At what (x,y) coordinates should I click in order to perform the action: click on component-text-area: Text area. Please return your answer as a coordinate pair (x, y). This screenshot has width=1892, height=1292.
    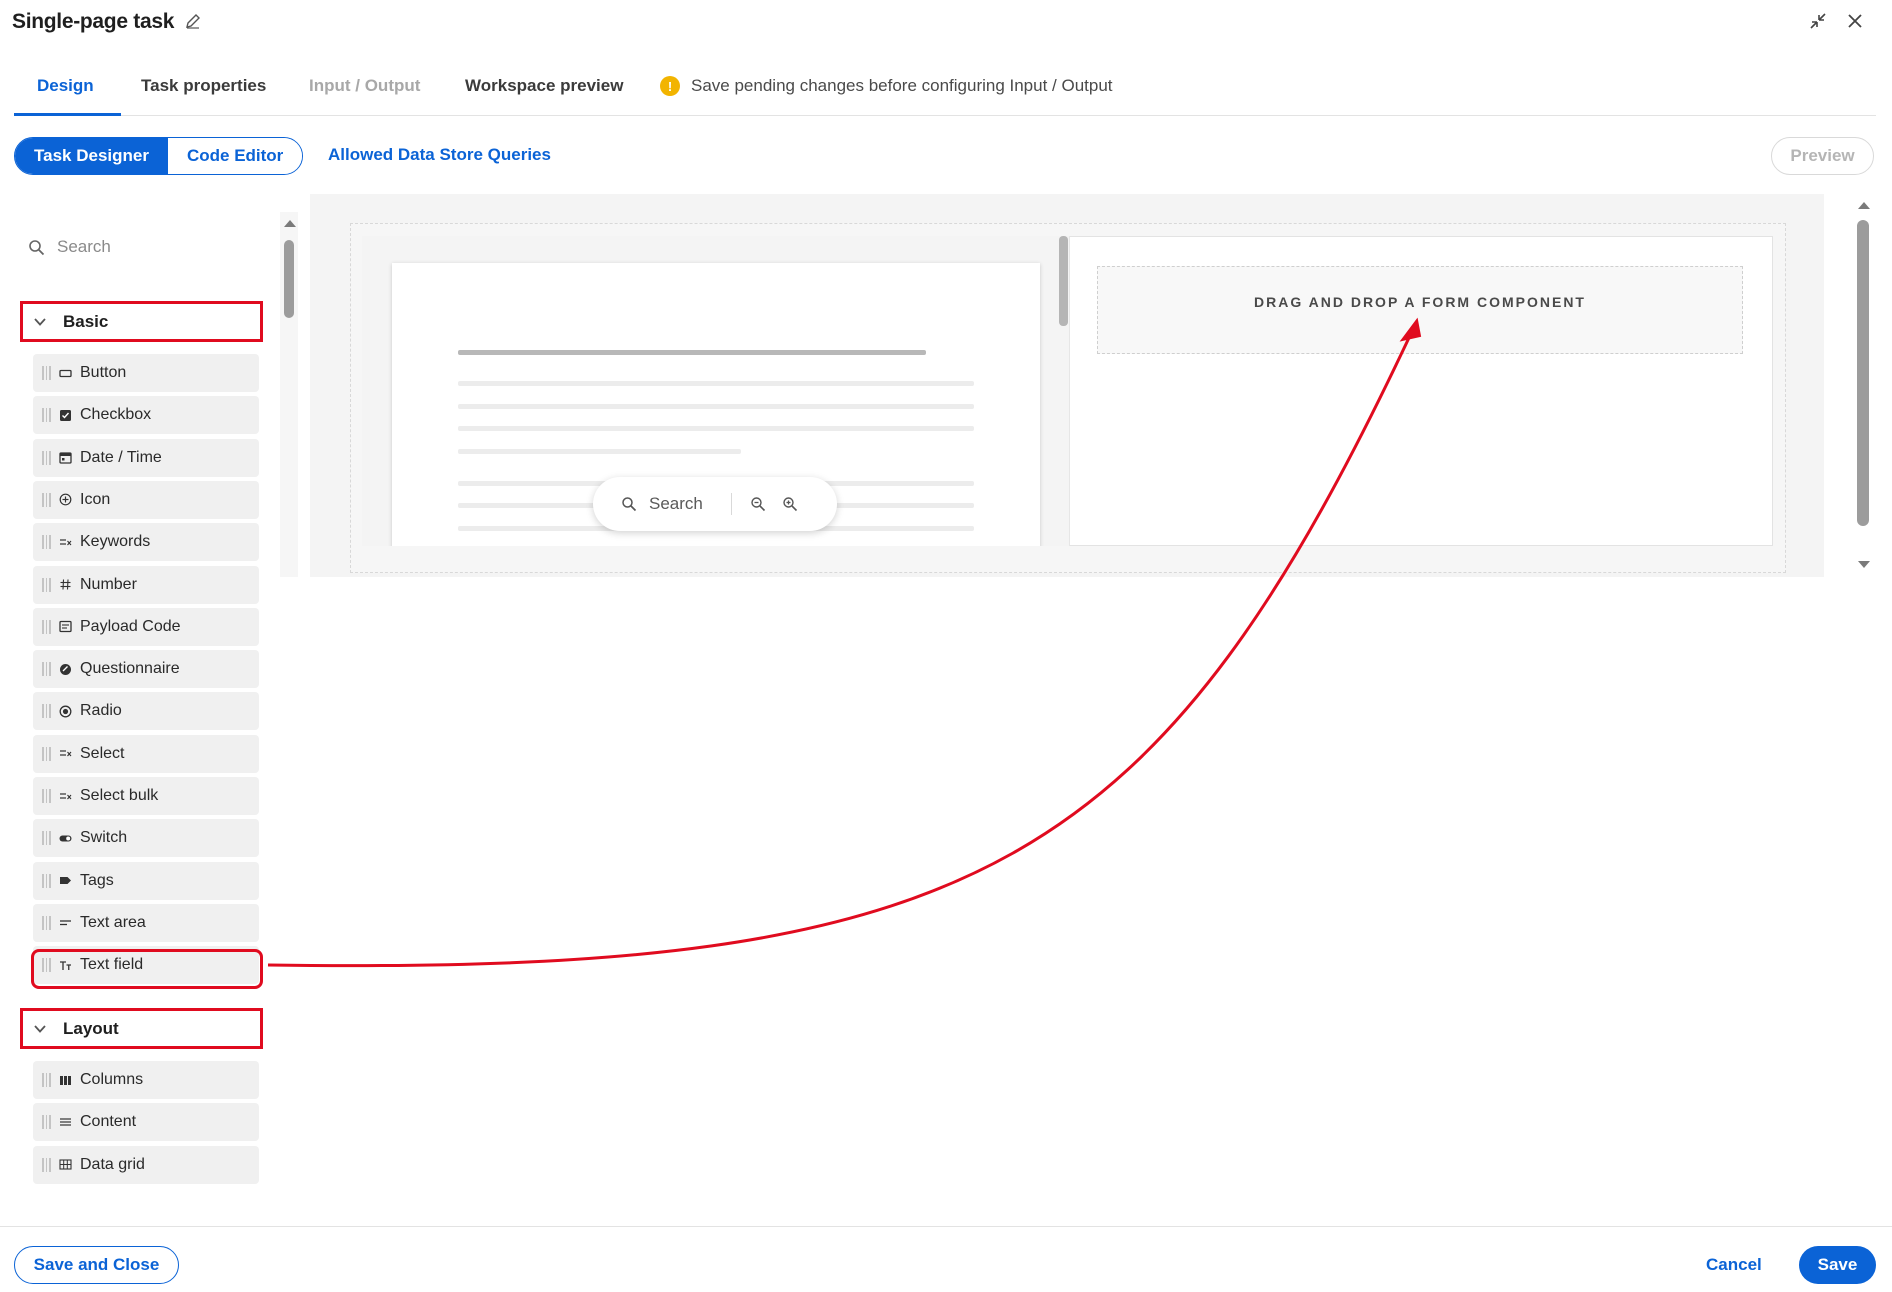
    Looking at the image, I should click on (146, 922).